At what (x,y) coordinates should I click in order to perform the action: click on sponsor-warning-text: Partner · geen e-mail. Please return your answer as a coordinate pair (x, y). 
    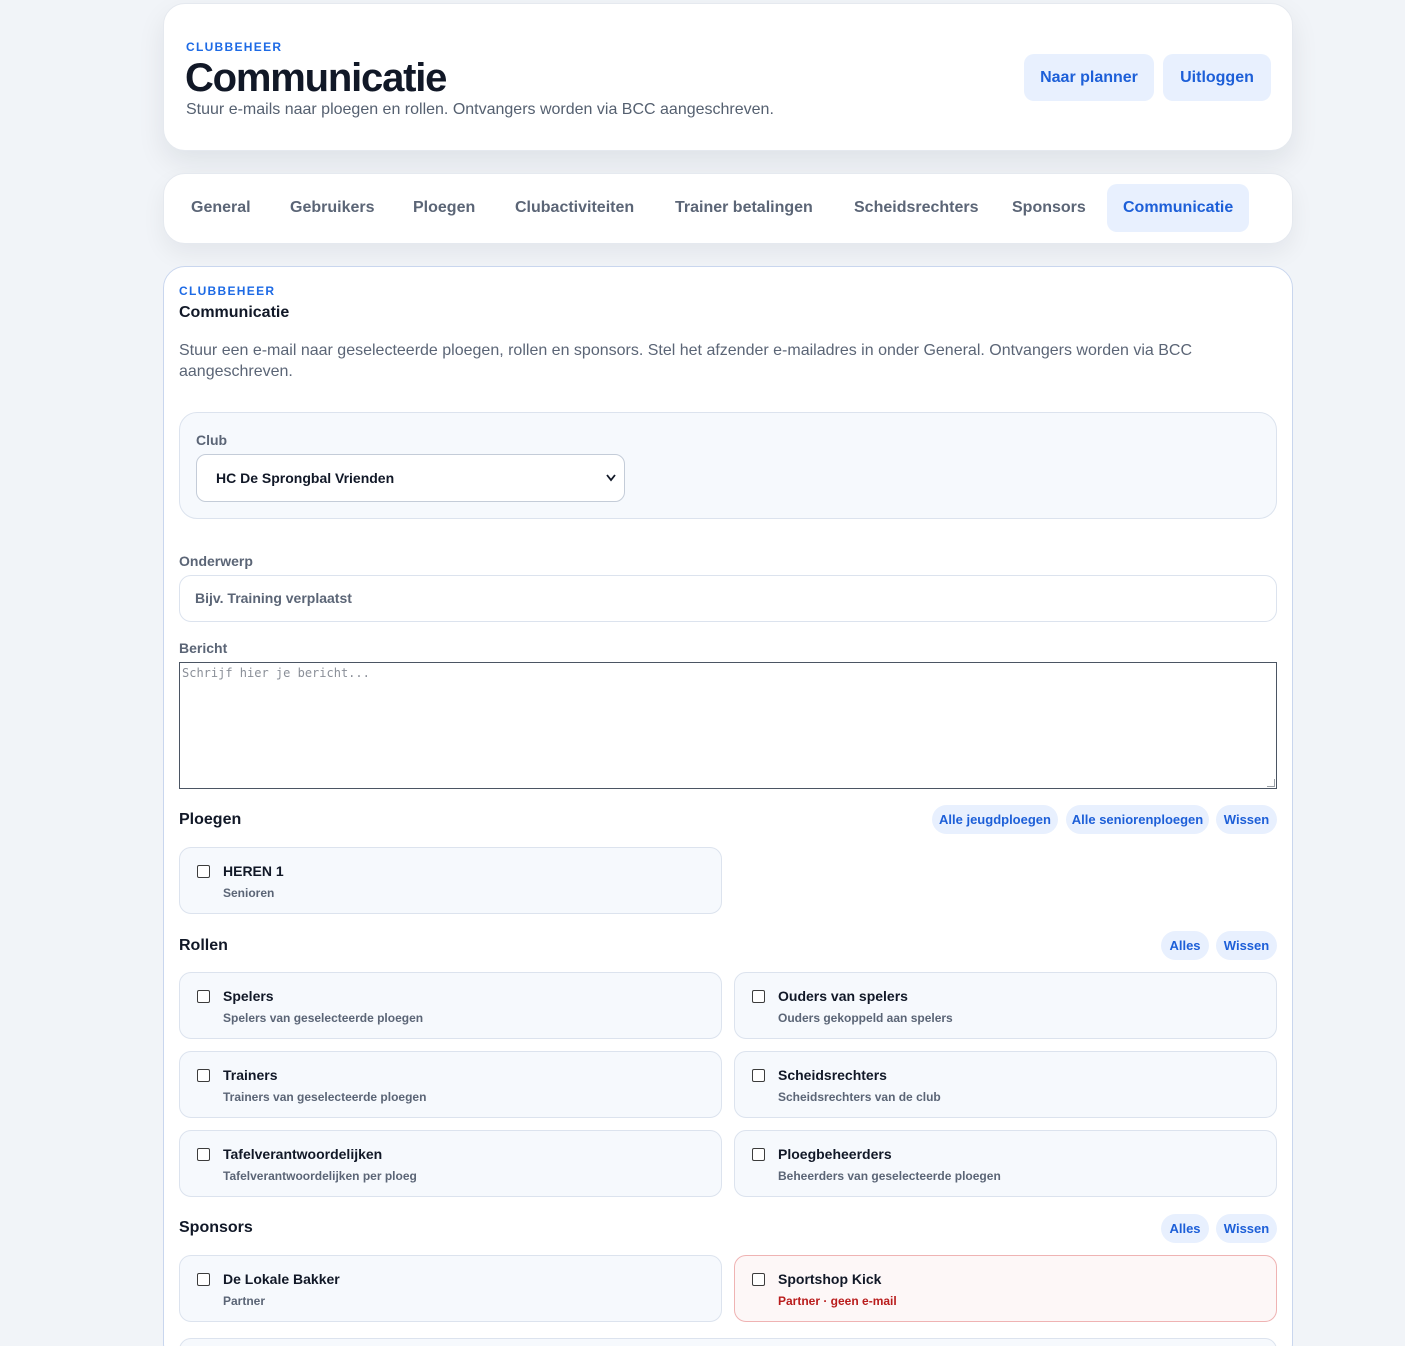
    Looking at the image, I should click on (837, 1301).